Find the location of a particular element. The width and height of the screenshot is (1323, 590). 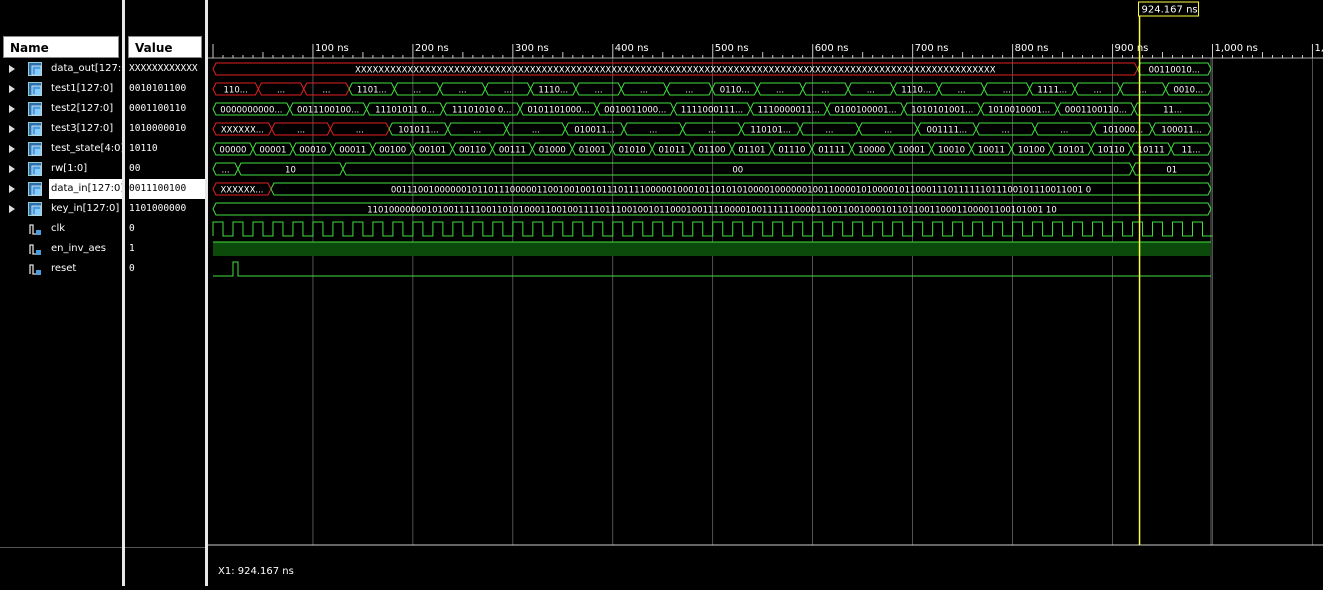

ruler-tick-label: 900 ns is located at coordinates (1132, 48).